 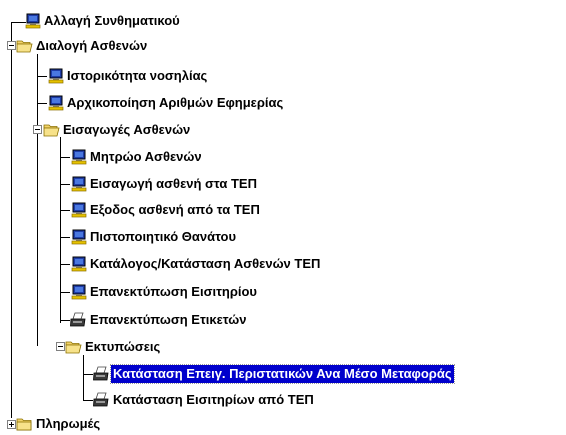 I want to click on tree-item-payments: Πληρωμές, so click(x=59, y=424).